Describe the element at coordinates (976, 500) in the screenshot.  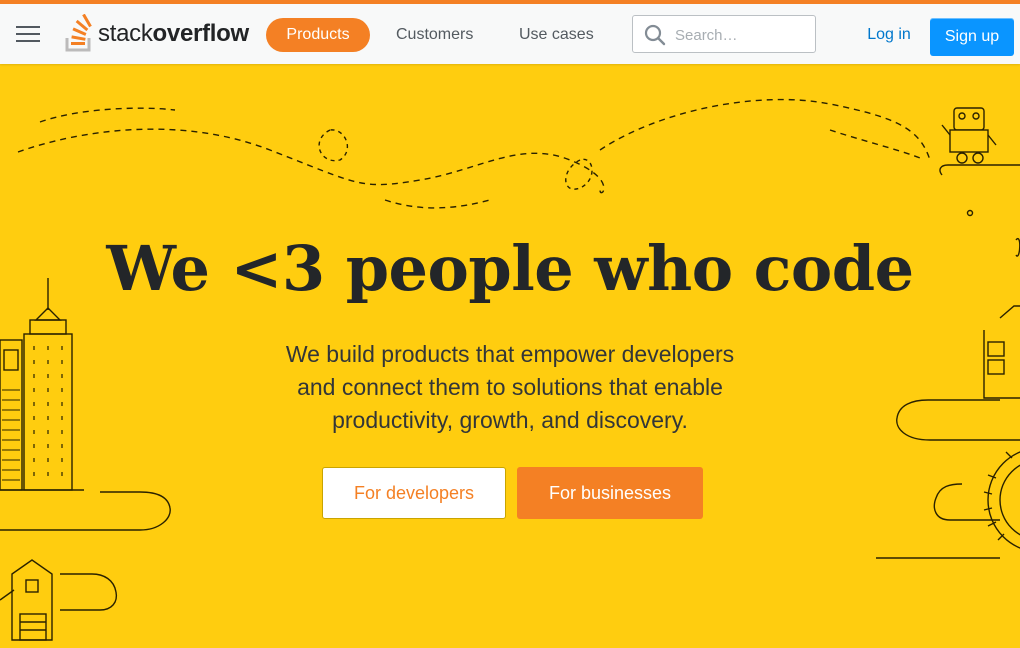
I see `gear-icon` at that location.